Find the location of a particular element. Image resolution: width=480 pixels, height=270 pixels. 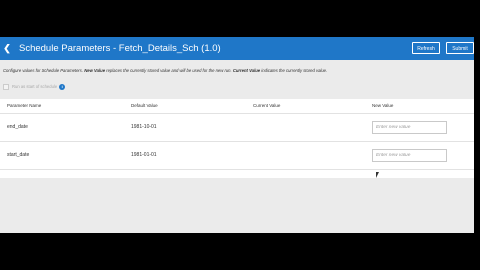

column-header-default-value: Default Value is located at coordinates (144, 105).